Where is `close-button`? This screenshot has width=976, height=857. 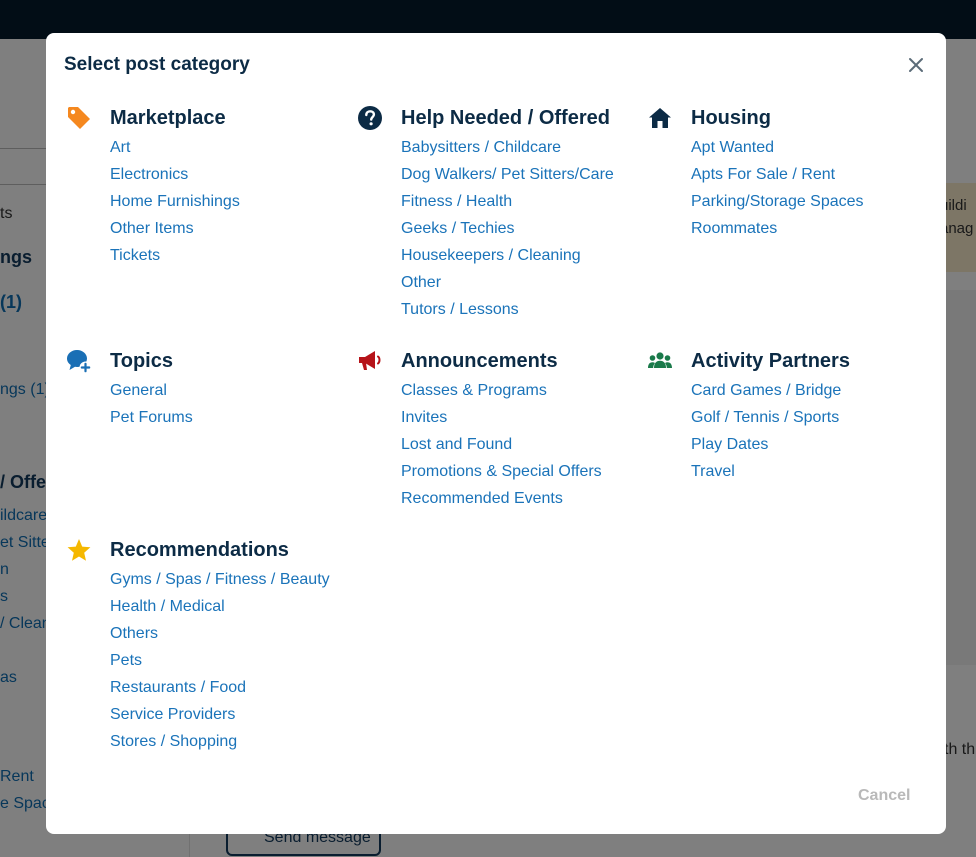 close-button is located at coordinates (916, 65).